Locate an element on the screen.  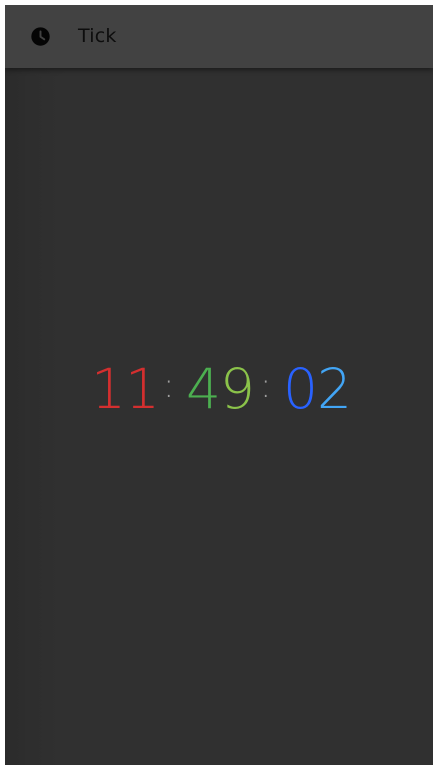
seconds-ones-digit: 2 is located at coordinates (334, 389).